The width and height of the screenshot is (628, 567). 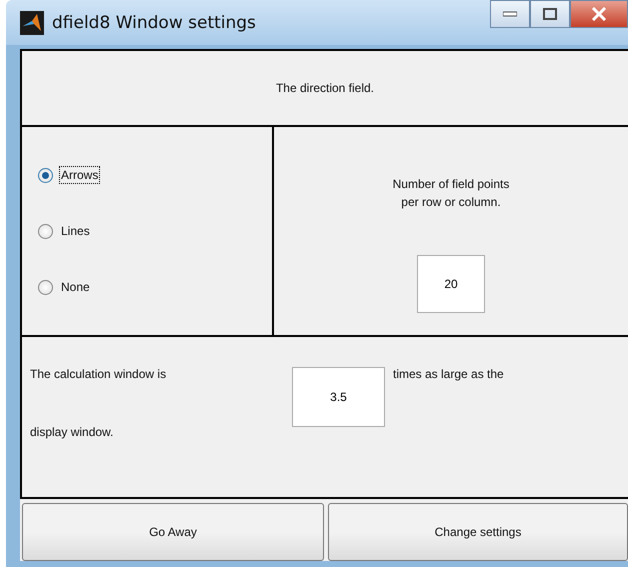 I want to click on app-icon, so click(x=32, y=22).